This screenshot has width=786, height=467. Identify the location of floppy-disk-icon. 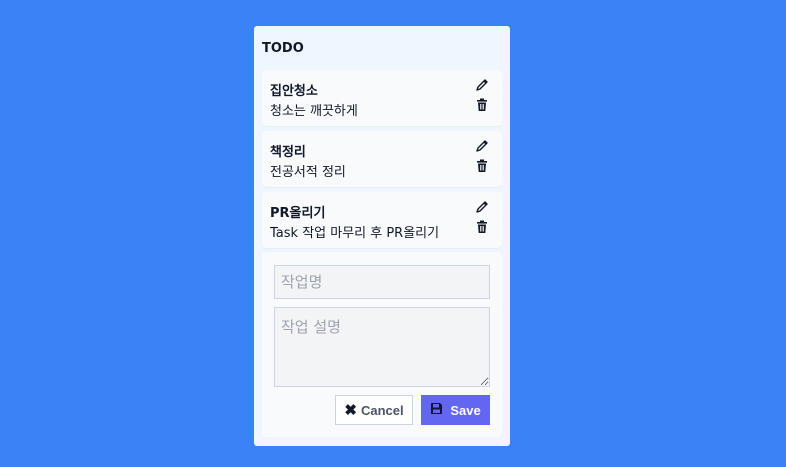
(436, 410).